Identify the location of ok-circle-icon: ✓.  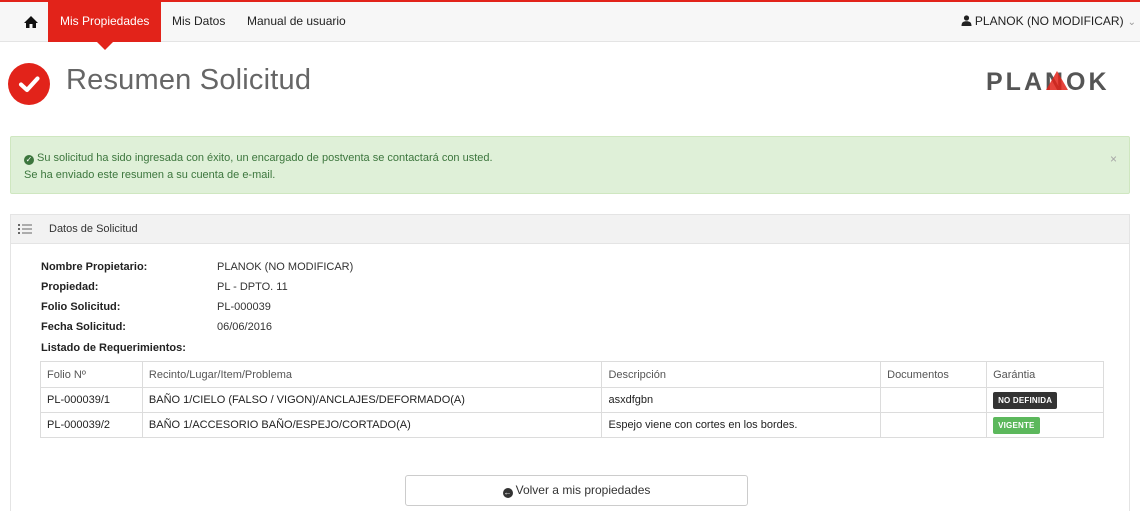
(29, 160).